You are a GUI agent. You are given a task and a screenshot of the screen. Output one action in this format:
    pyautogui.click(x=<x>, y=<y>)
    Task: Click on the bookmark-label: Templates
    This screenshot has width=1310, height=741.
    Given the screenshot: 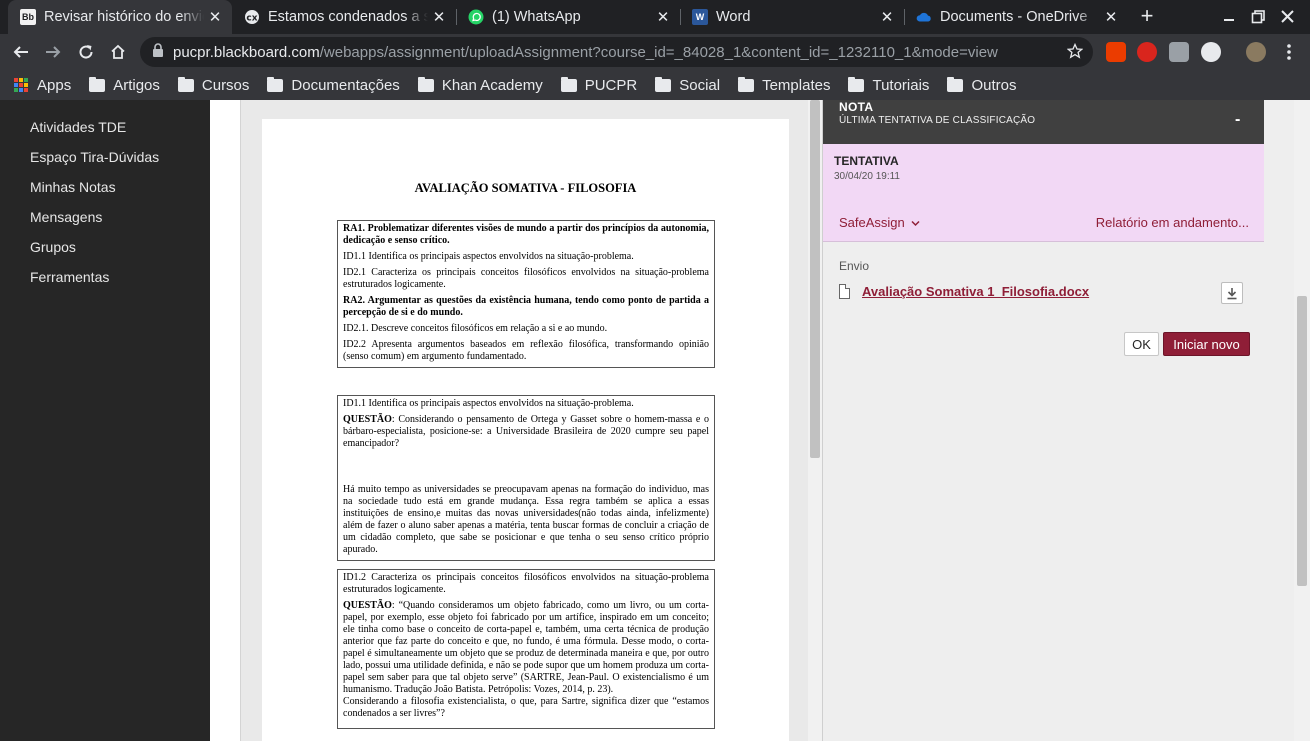 What is the action you would take?
    pyautogui.click(x=796, y=85)
    